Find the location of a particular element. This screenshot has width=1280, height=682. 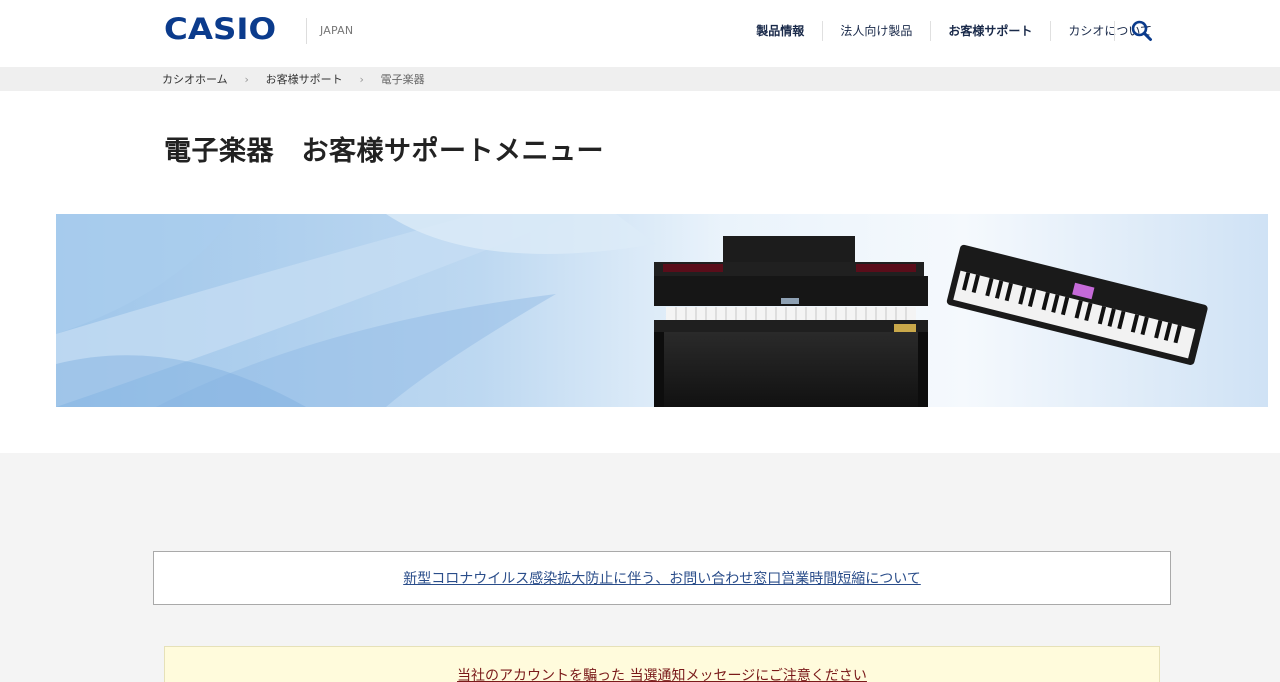

search-icon is located at coordinates (1142, 31).